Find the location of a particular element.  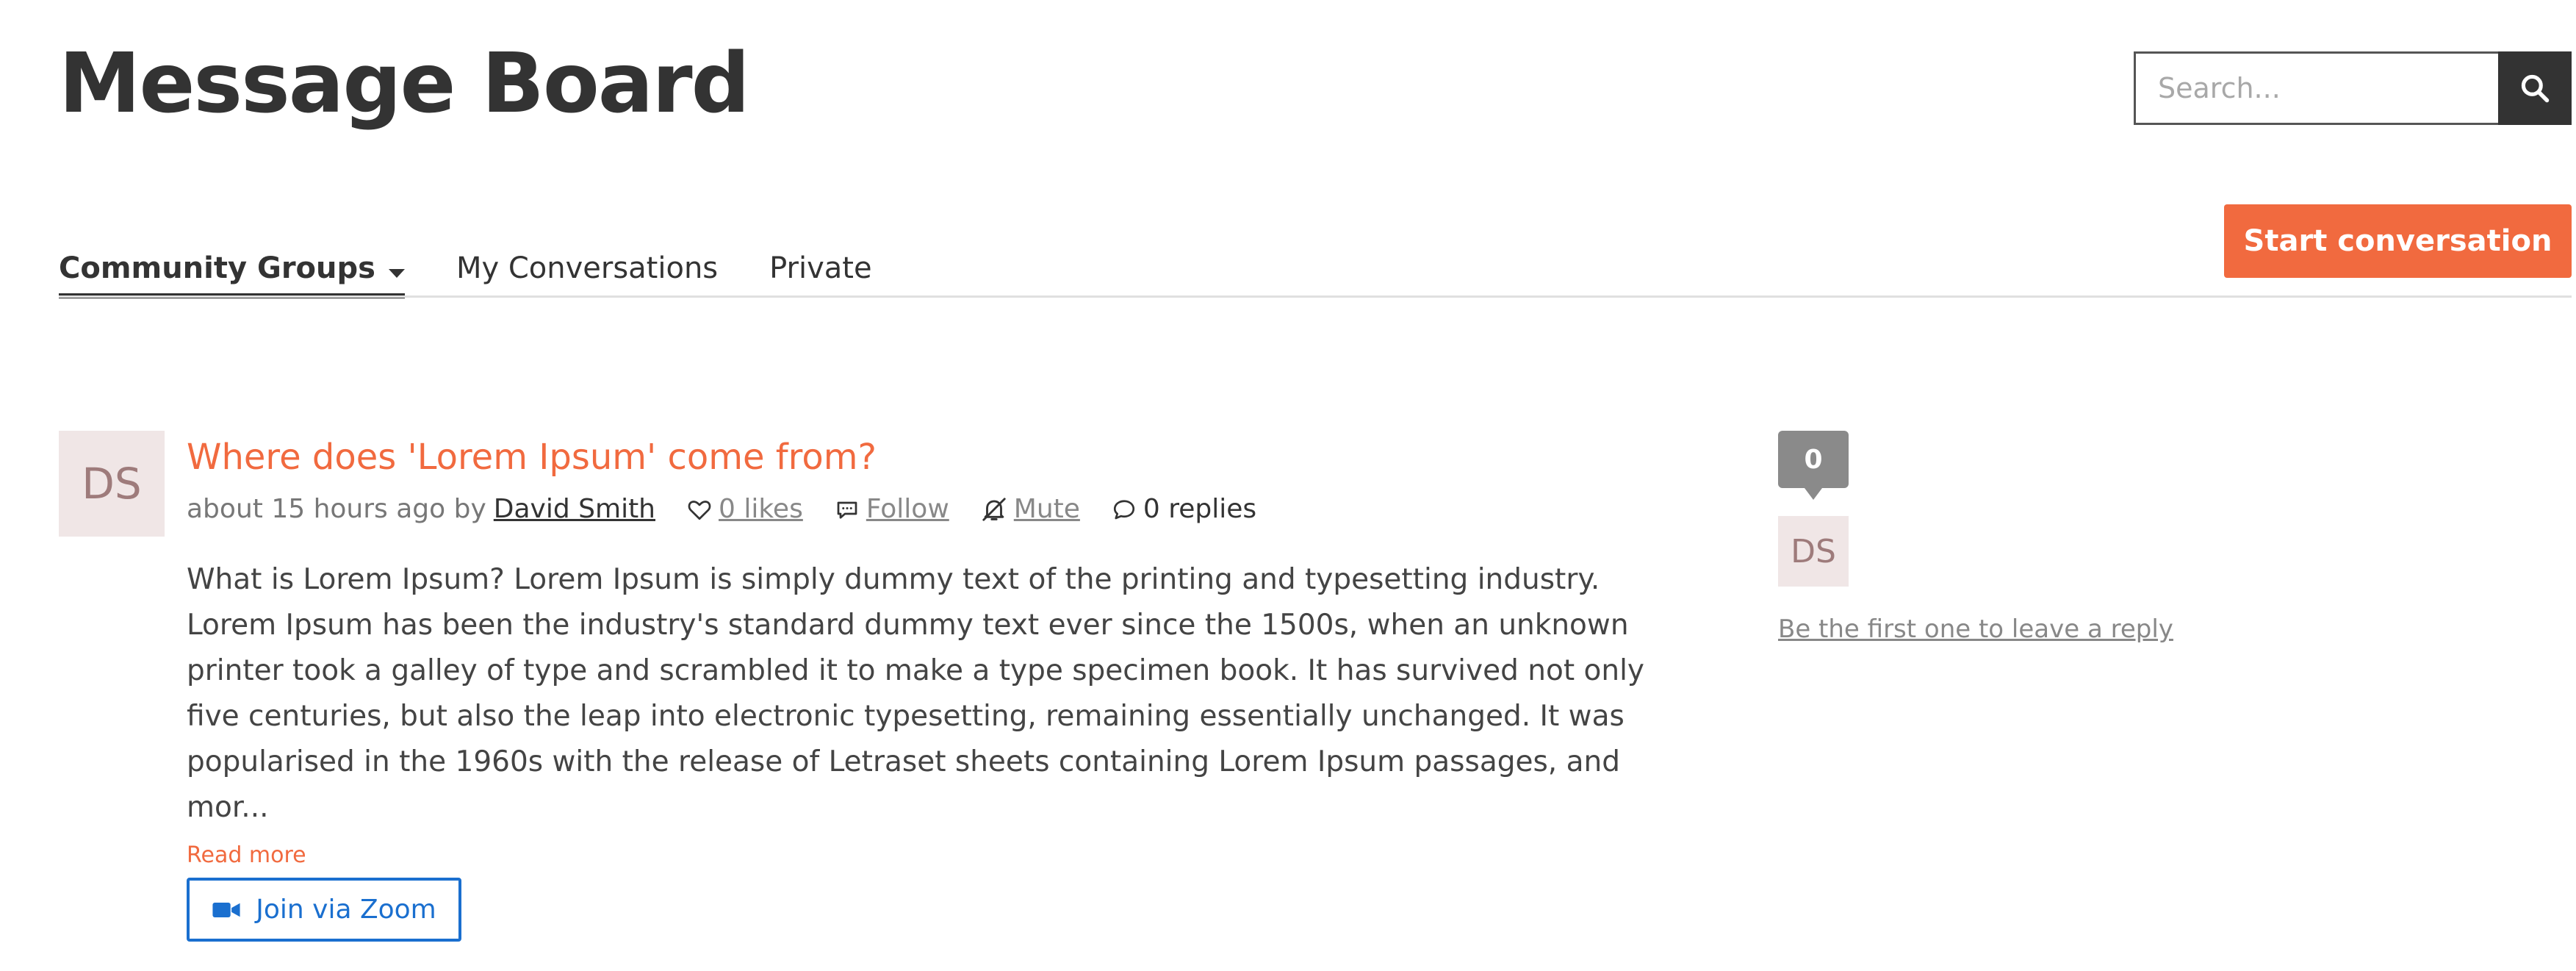

comment-icon is located at coordinates (847, 510).